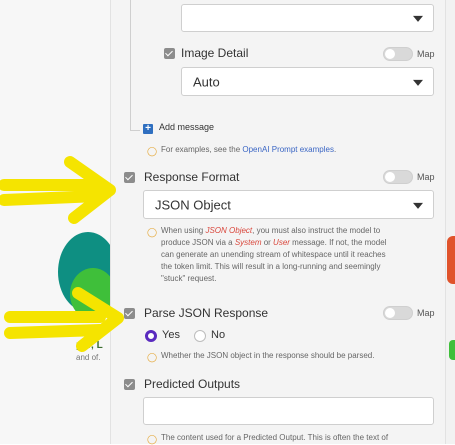 This screenshot has width=455, height=445. Describe the element at coordinates (398, 177) in the screenshot. I see `response-format-map-toggle` at that location.